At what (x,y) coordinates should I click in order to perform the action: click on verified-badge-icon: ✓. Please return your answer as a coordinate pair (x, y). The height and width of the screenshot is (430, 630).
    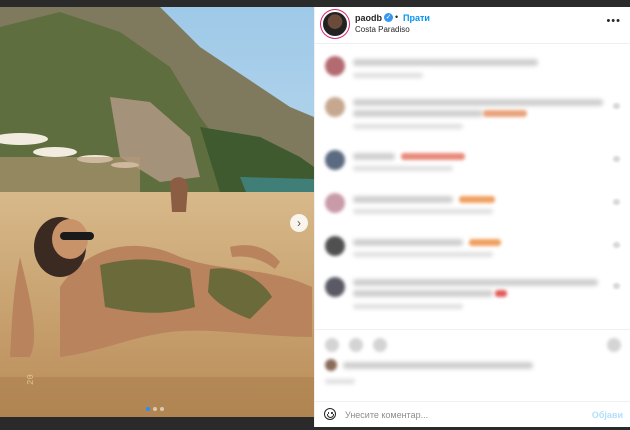
    Looking at the image, I should click on (388, 17).